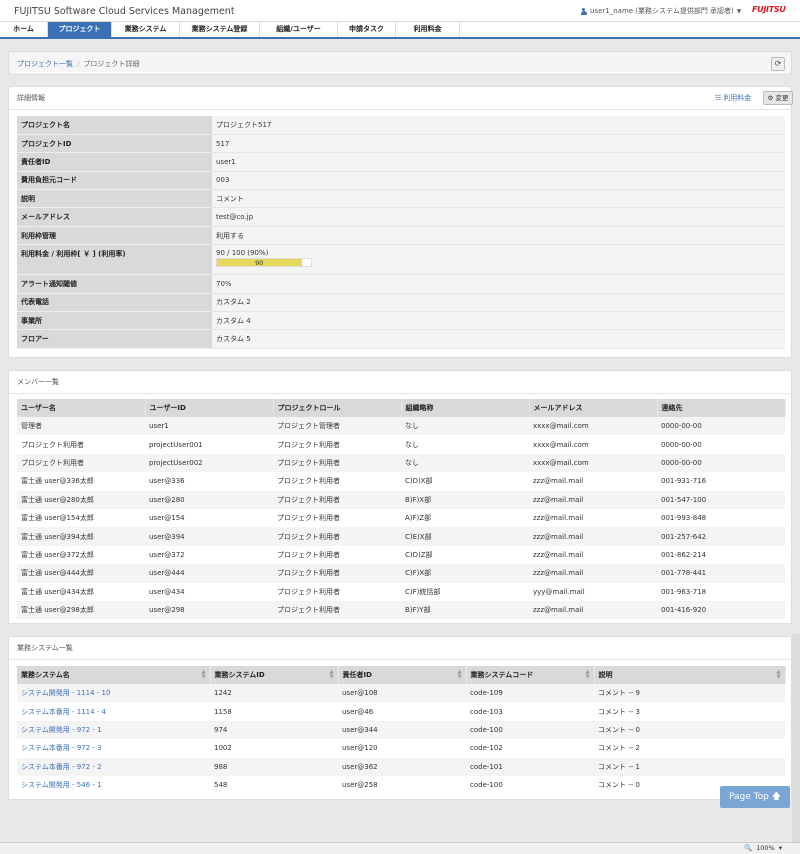 The width and height of the screenshot is (800, 854). Describe the element at coordinates (299, 29) in the screenshot. I see `nav-org-users: 組織/ユーザー` at that location.